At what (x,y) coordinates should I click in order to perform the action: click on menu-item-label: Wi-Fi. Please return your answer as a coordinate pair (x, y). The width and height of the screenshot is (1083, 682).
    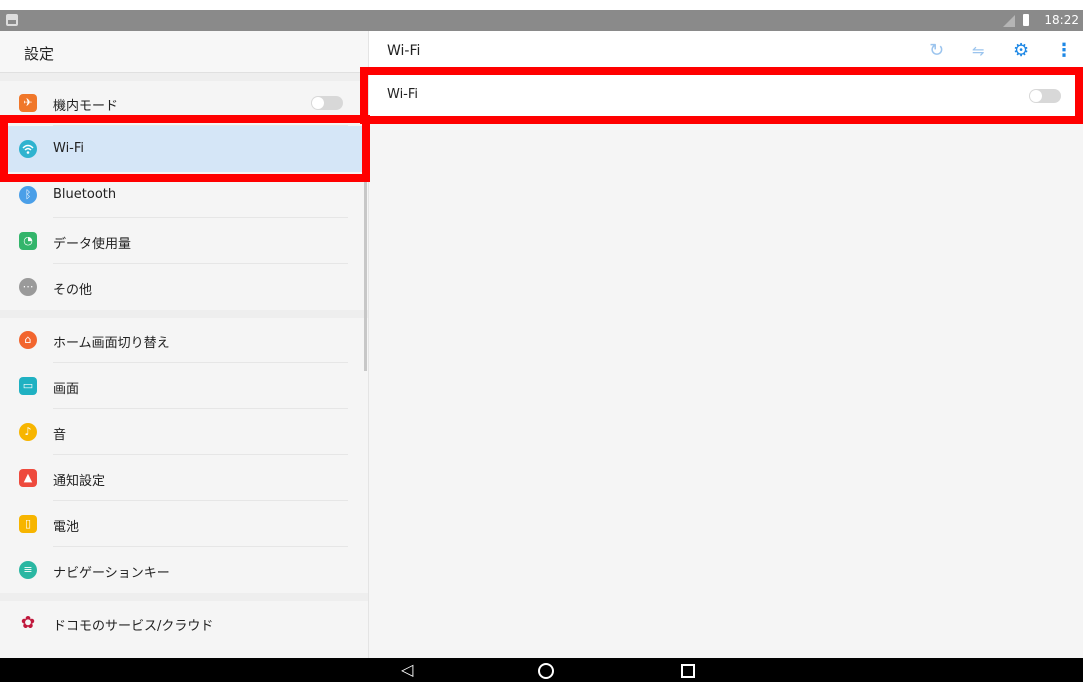
    Looking at the image, I should click on (69, 148).